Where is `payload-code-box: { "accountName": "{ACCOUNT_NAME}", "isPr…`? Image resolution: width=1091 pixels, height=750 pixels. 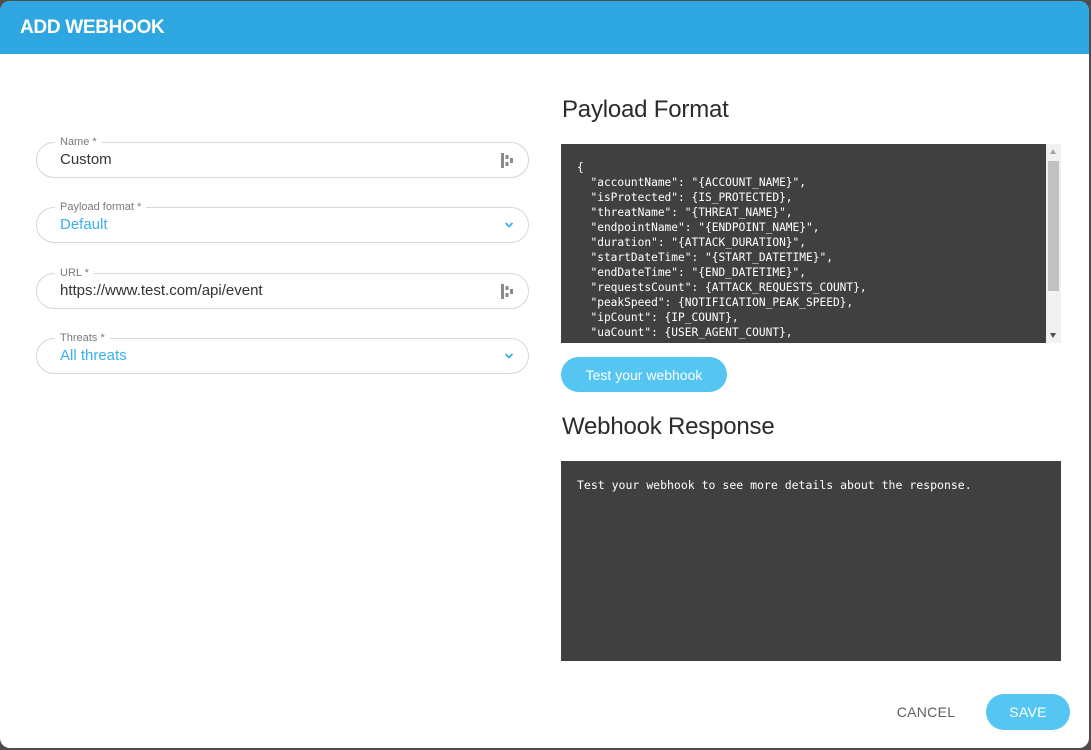 payload-code-box: { "accountName": "{ACCOUNT_NAME}", "isPr… is located at coordinates (811, 243).